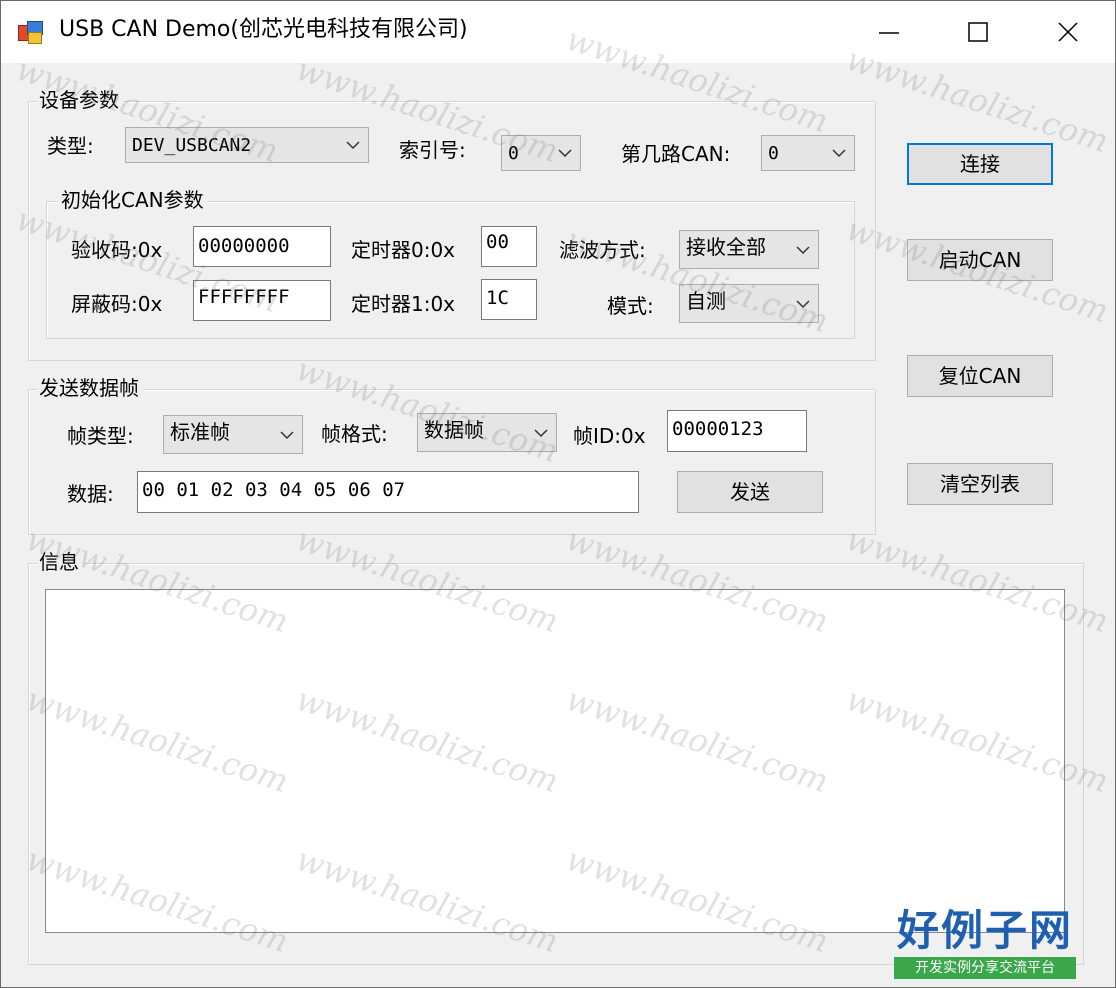 The image size is (1116, 988). I want to click on type-select: DEV_USBCAN2, so click(247, 145).